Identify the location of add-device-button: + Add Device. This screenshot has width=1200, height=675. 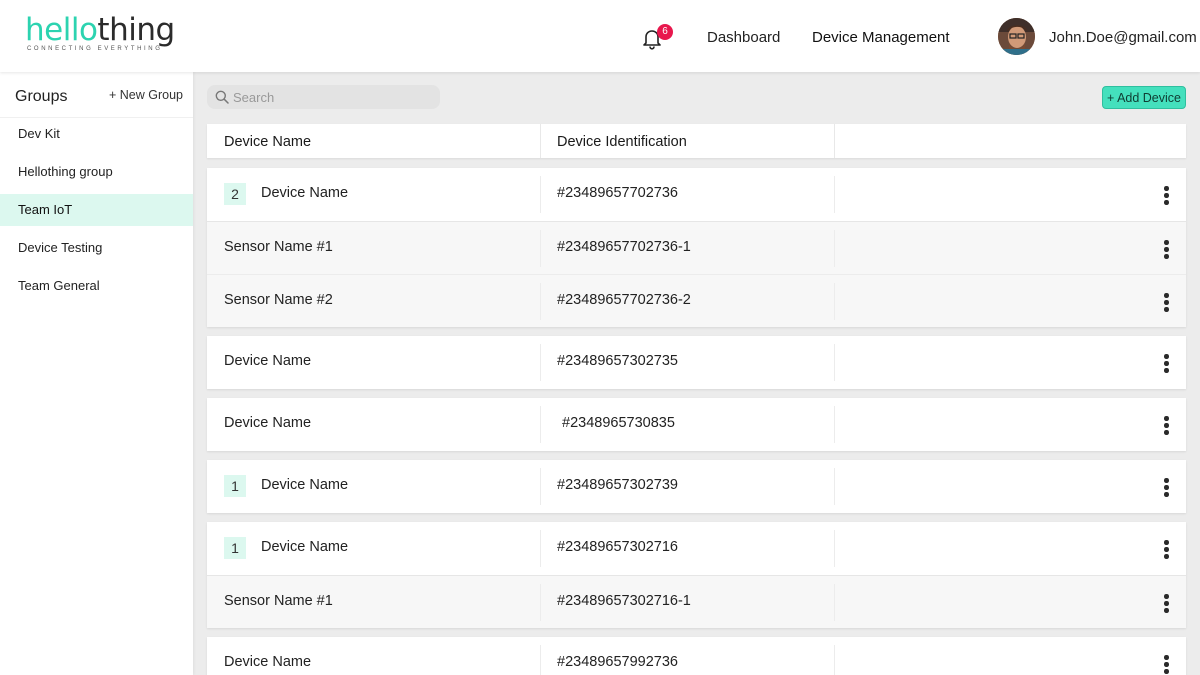
(1144, 97).